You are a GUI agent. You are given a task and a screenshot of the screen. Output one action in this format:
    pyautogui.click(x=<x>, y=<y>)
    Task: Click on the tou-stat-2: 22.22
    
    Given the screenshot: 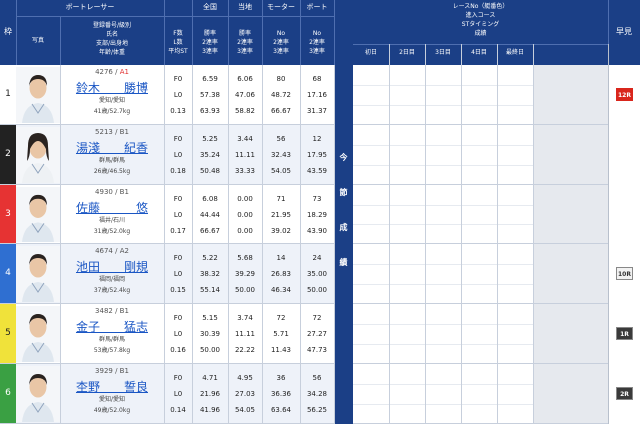 What is the action you would take?
    pyautogui.click(x=245, y=350)
    